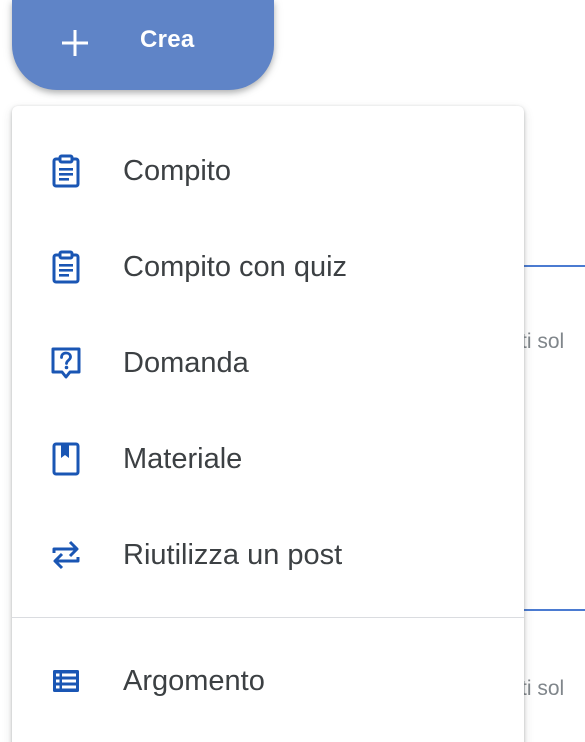 This screenshot has height=742, width=585. What do you see at coordinates (268, 617) in the screenshot?
I see `menu-divider` at bounding box center [268, 617].